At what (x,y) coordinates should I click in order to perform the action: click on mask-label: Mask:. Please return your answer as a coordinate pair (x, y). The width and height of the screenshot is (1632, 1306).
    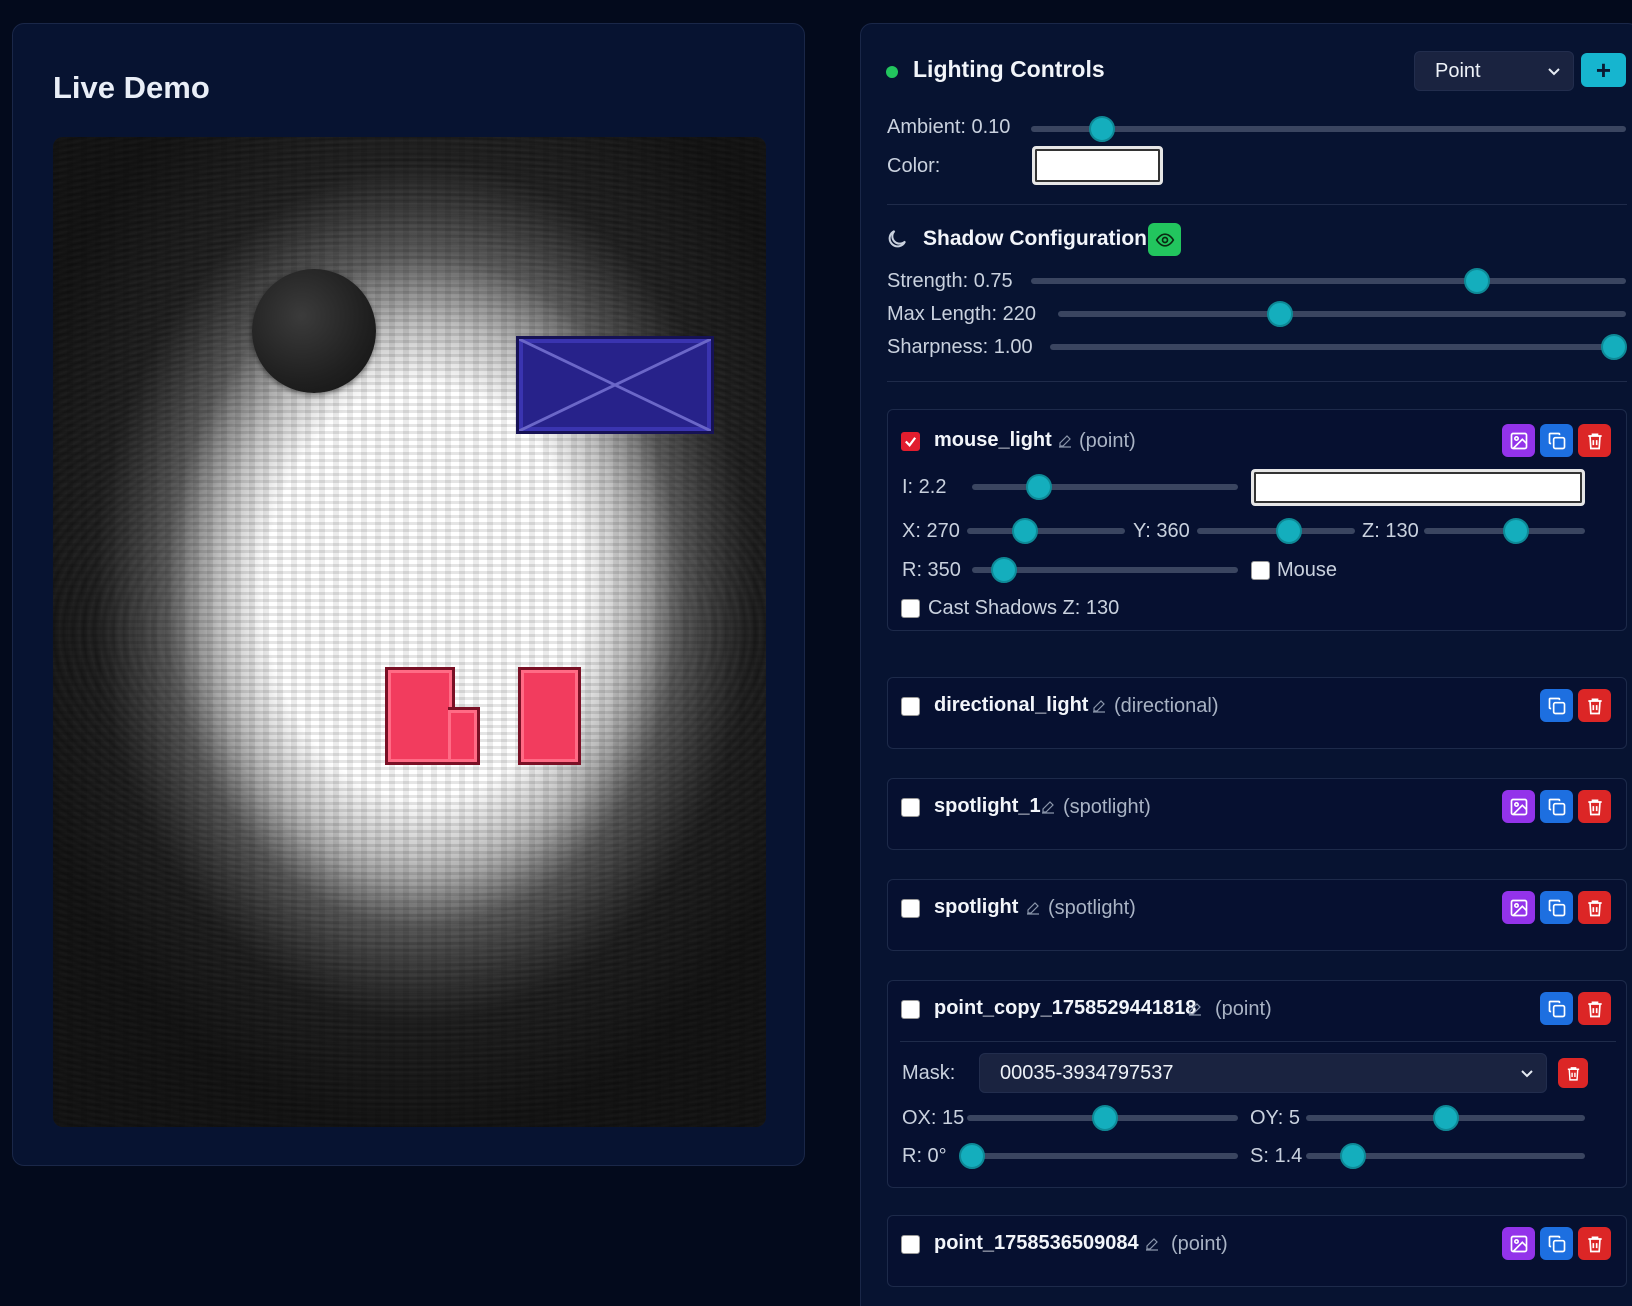
    Looking at the image, I should click on (929, 1073).